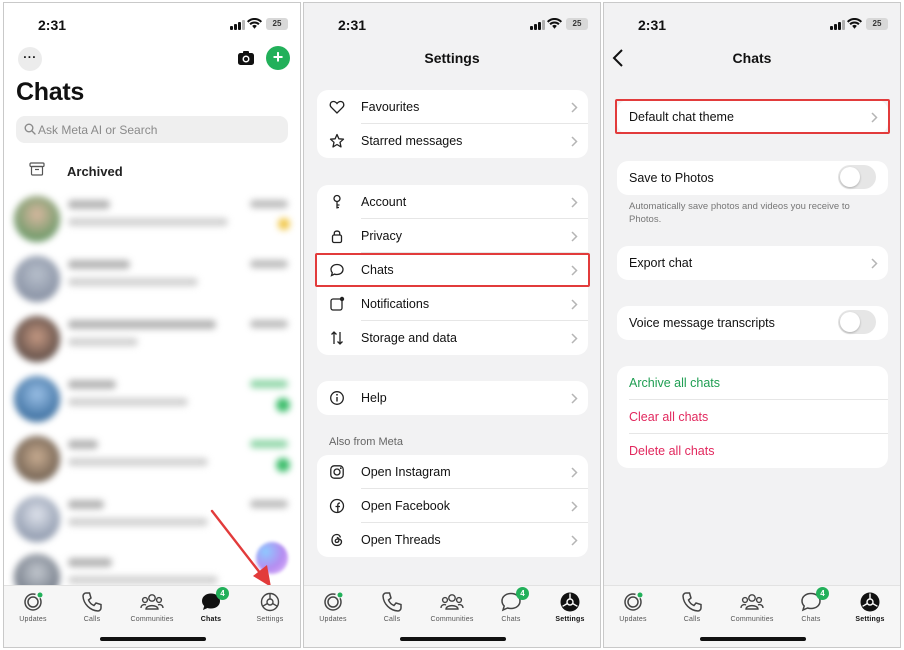  What do you see at coordinates (692, 602) in the screenshot?
I see `phone-icon` at bounding box center [692, 602].